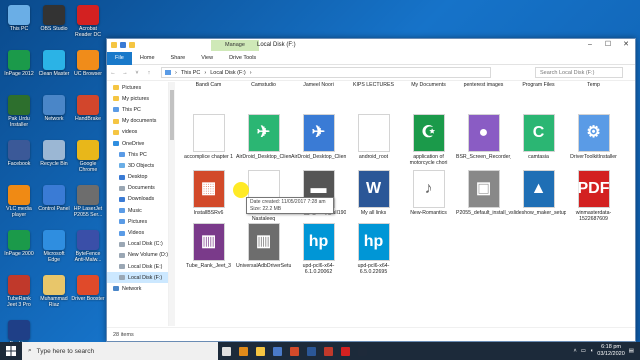 The image size is (640, 360). What do you see at coordinates (178, 58) in the screenshot?
I see `tab-share: Share` at bounding box center [178, 58].